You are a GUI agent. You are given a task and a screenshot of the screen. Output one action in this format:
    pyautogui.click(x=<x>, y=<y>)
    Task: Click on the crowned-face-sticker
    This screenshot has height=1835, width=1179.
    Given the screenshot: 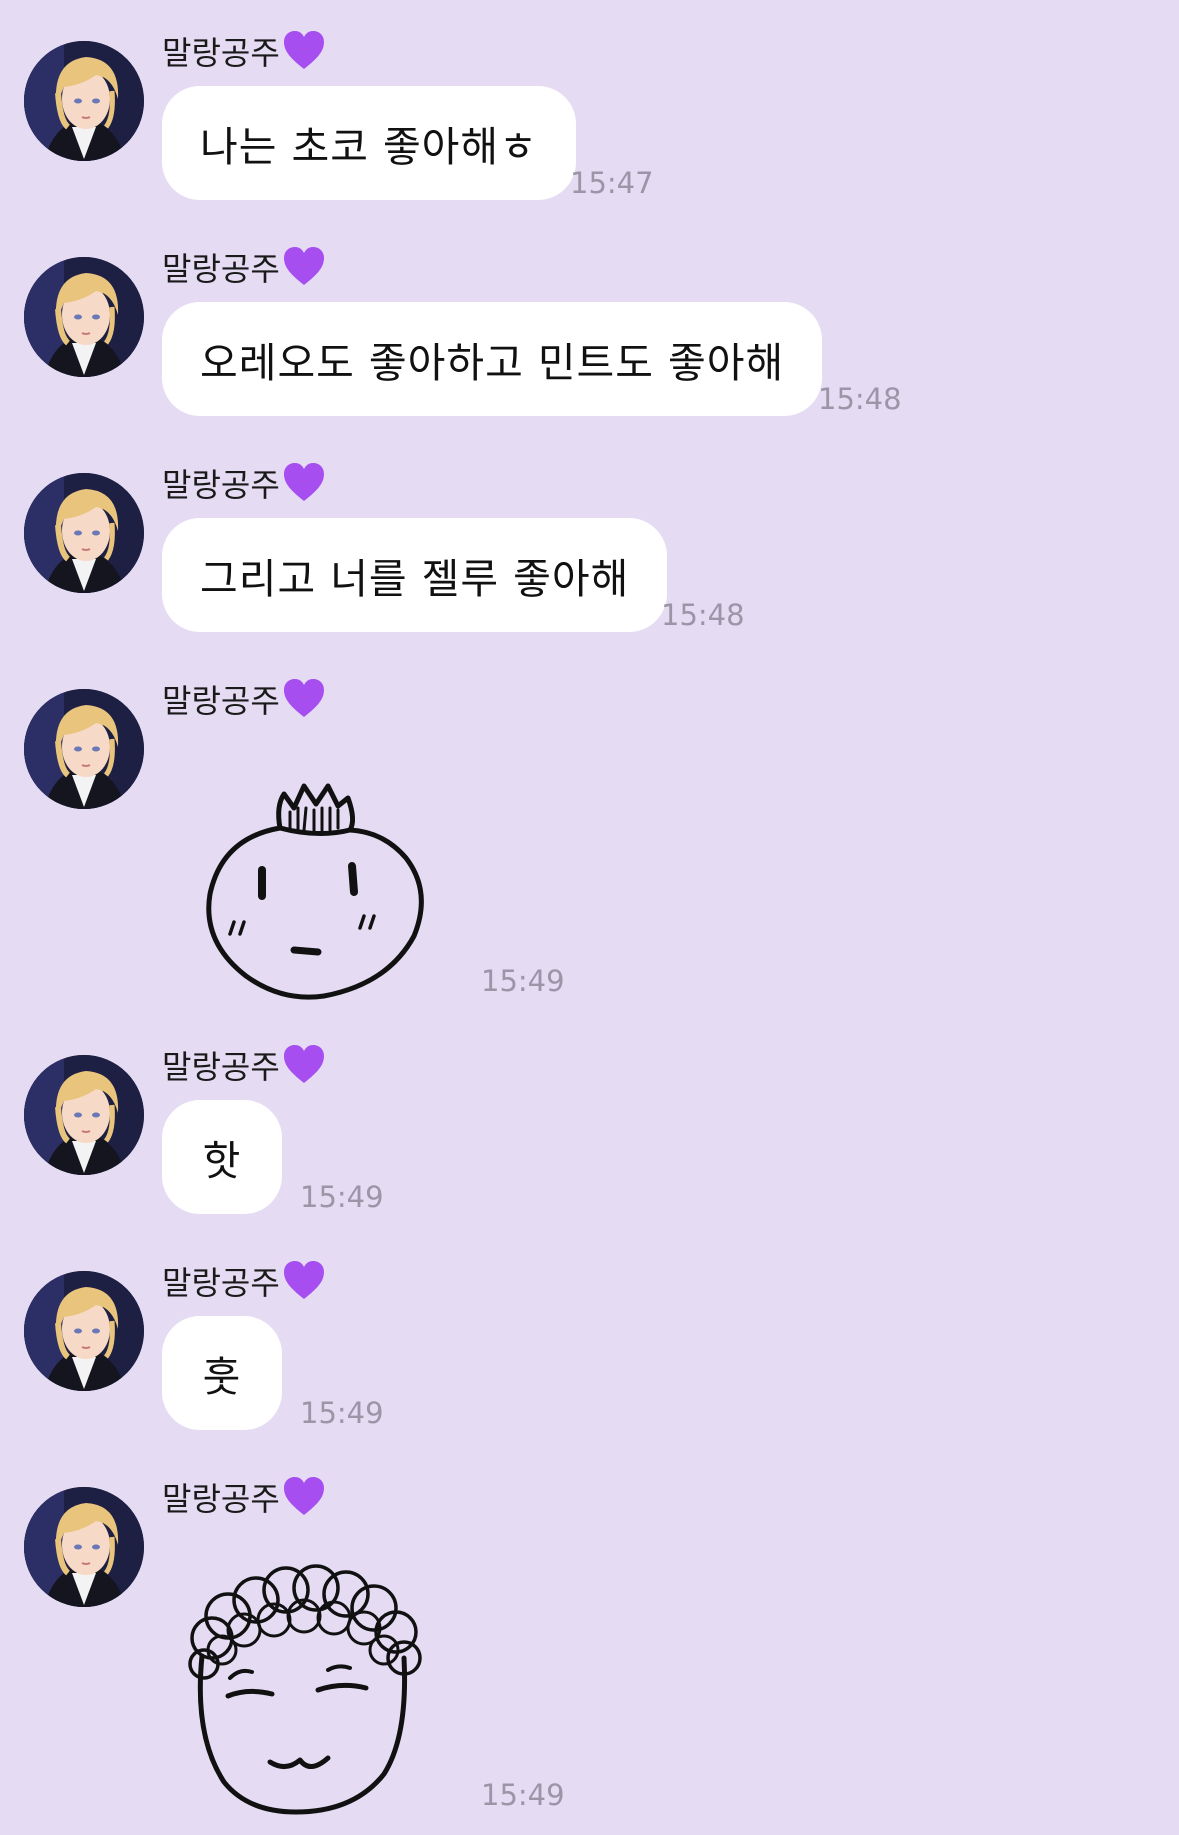 What is the action you would take?
    pyautogui.click(x=313, y=881)
    